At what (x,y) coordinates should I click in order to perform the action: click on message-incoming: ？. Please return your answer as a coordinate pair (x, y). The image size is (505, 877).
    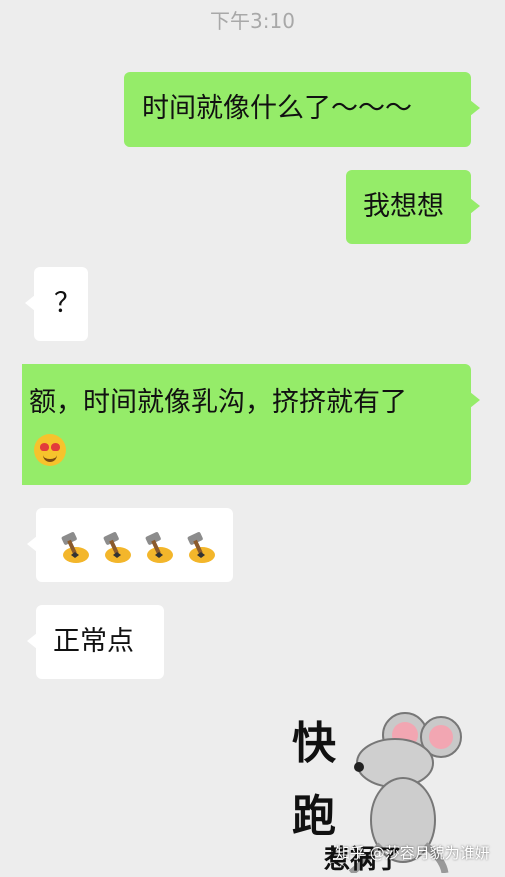
    Looking at the image, I should click on (56, 304).